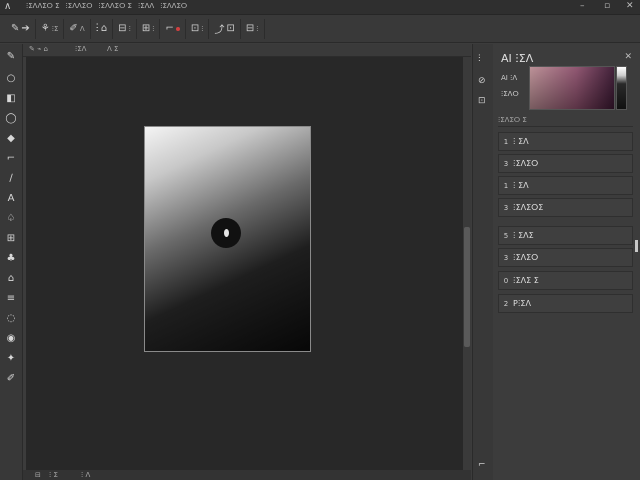 This screenshot has width=640, height=480. I want to click on layer-label: ⵗⵉⴷⵉⵔⵉ, so click(528, 207).